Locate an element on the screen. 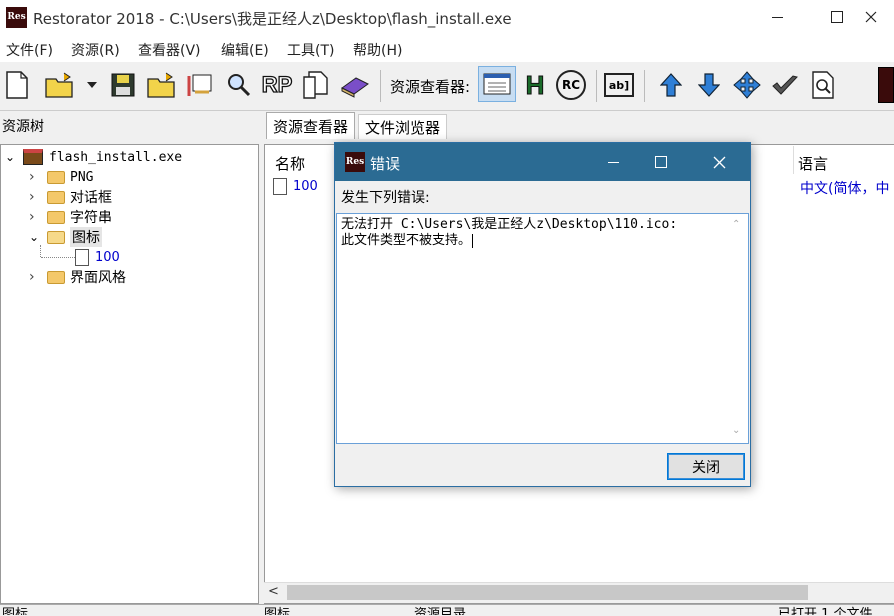  find-button is located at coordinates (239, 85).